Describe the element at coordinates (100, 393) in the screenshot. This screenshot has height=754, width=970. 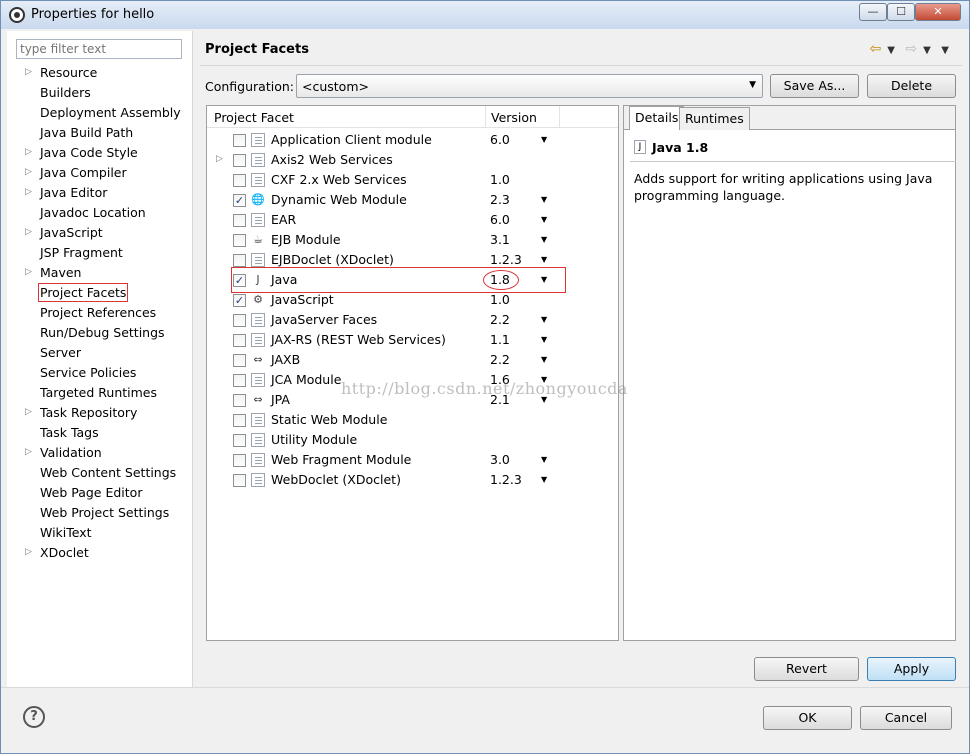
I see `sidebar-item: Targeted Runtimes` at that location.